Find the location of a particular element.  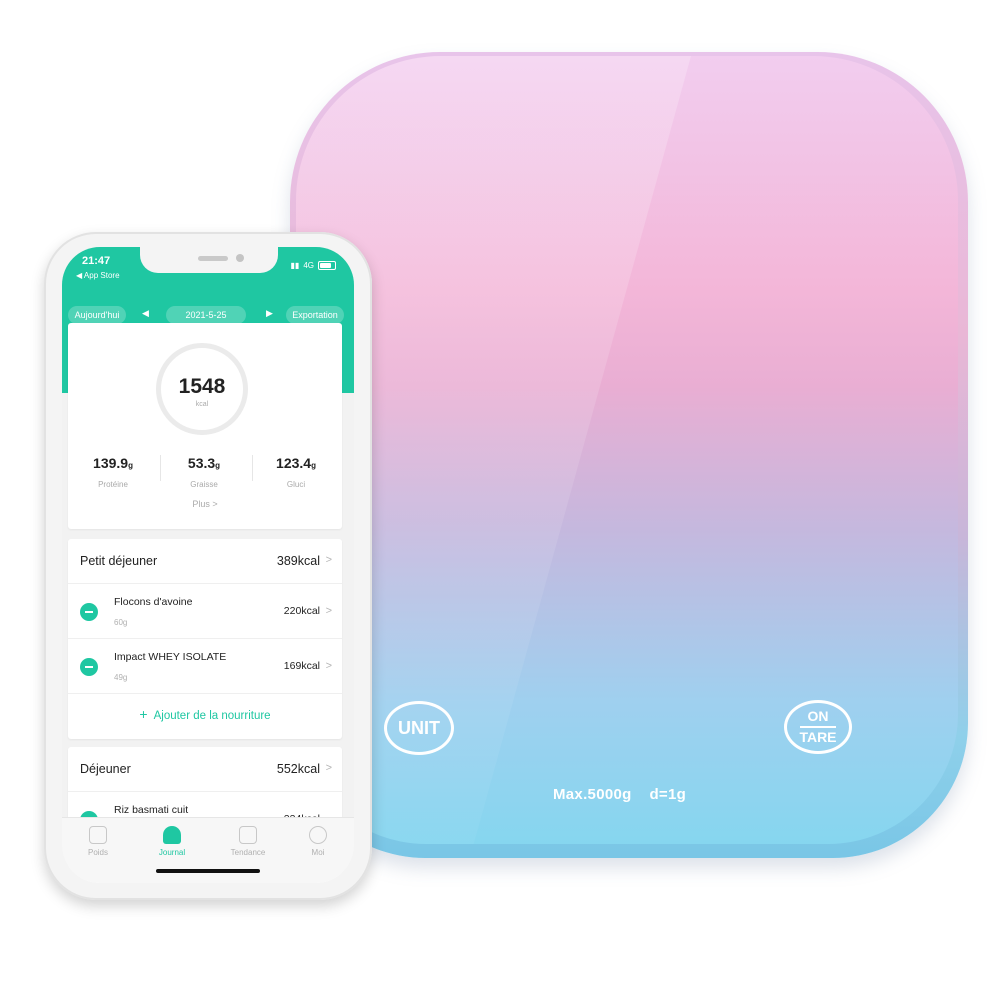

macro-protein: 139.9g Protéine is located at coordinates (113, 472).